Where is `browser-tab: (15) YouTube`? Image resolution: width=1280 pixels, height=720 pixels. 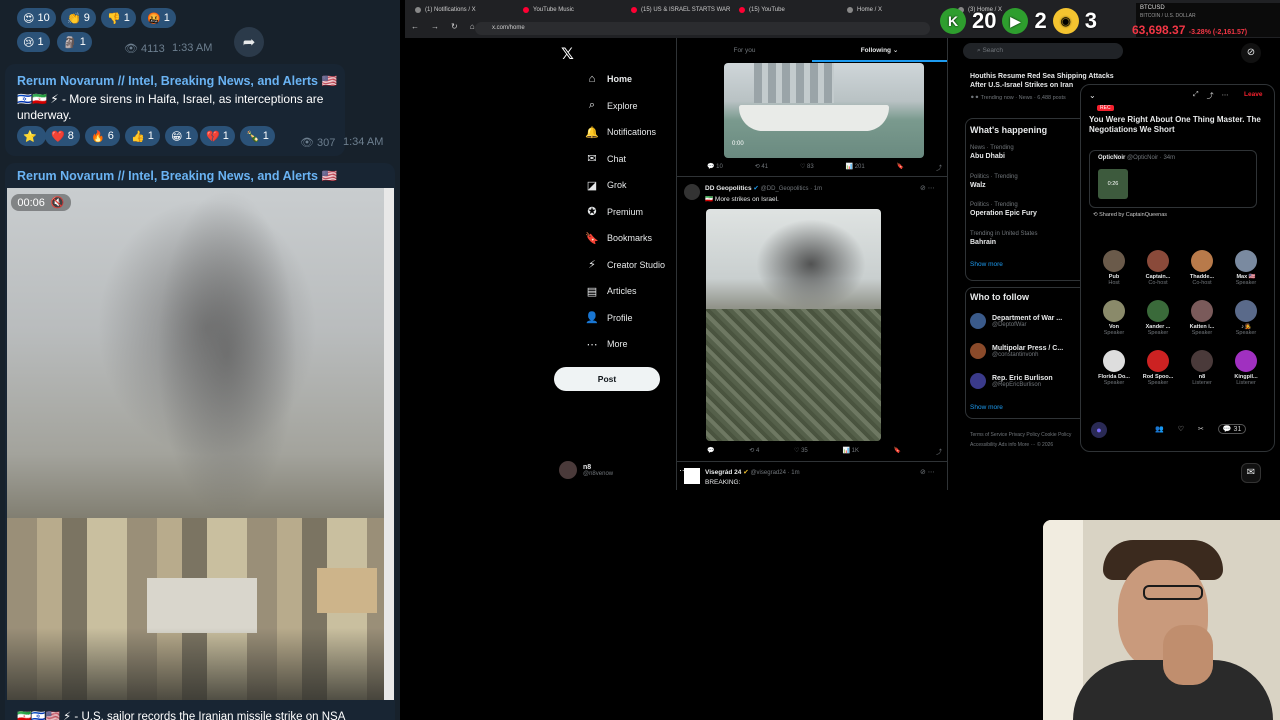
browser-tab: (15) YouTube is located at coordinates (762, 10).